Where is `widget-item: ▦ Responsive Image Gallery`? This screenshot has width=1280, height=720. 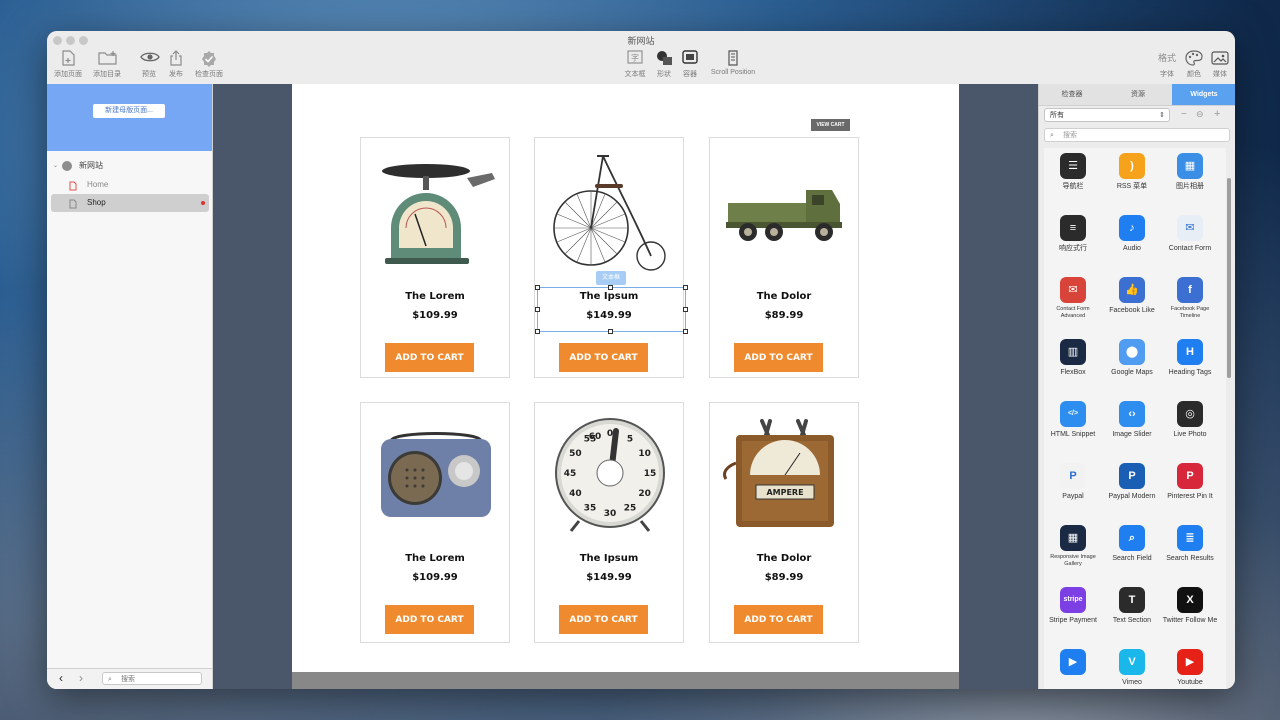
widget-item: ▦ Responsive Image Gallery is located at coordinates (1073, 546).